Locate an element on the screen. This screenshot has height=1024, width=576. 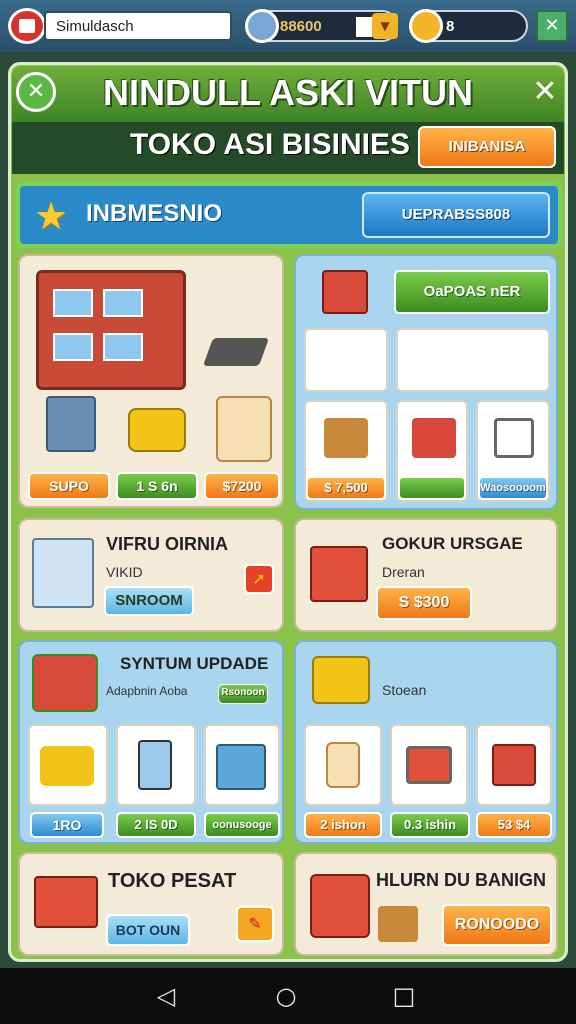
store-card: SUPO 1 S 6n $7200 is located at coordinates (151, 381).